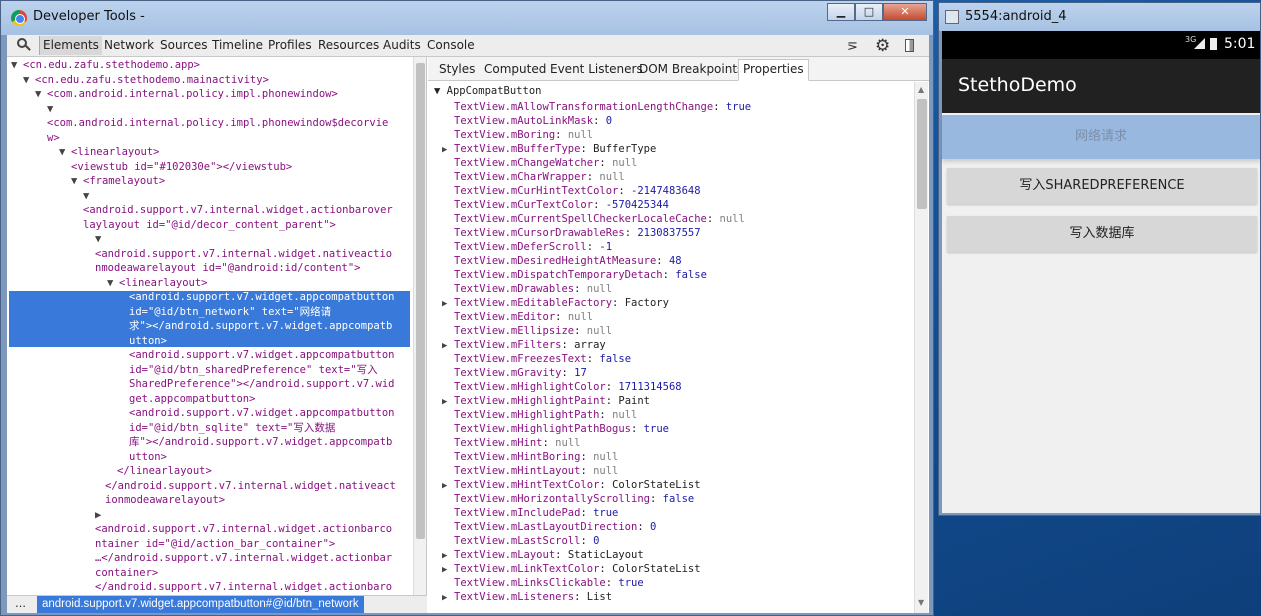 The height and width of the screenshot is (616, 1261). I want to click on tree-node-line: w>, so click(53, 138).